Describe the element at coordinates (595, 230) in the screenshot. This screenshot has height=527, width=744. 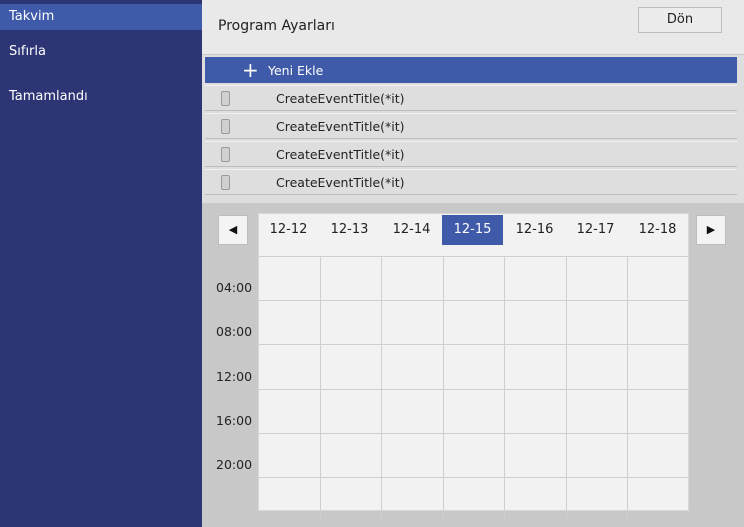
I see `day-cell: 12-17` at that location.